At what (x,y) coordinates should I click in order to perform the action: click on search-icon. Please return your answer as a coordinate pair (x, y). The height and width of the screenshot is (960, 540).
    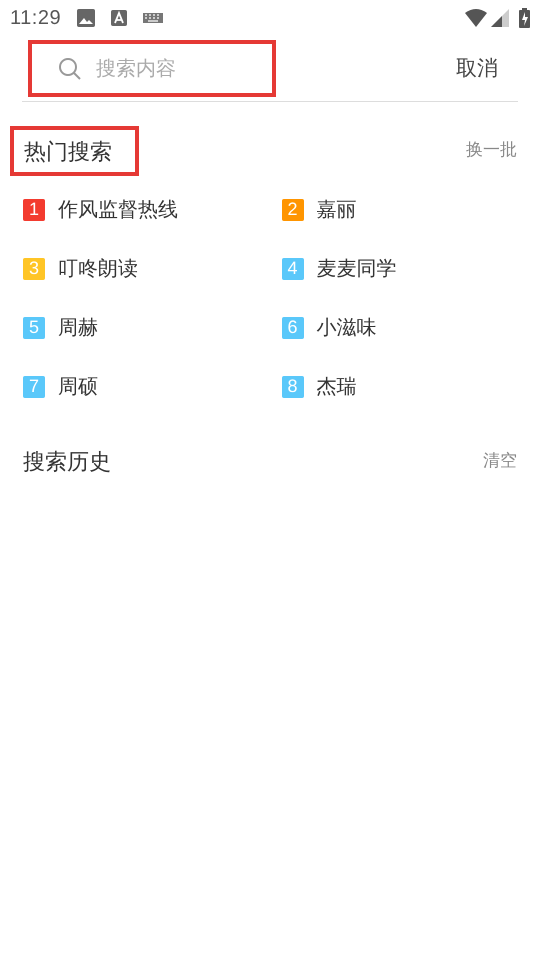
    Looking at the image, I should click on (70, 68).